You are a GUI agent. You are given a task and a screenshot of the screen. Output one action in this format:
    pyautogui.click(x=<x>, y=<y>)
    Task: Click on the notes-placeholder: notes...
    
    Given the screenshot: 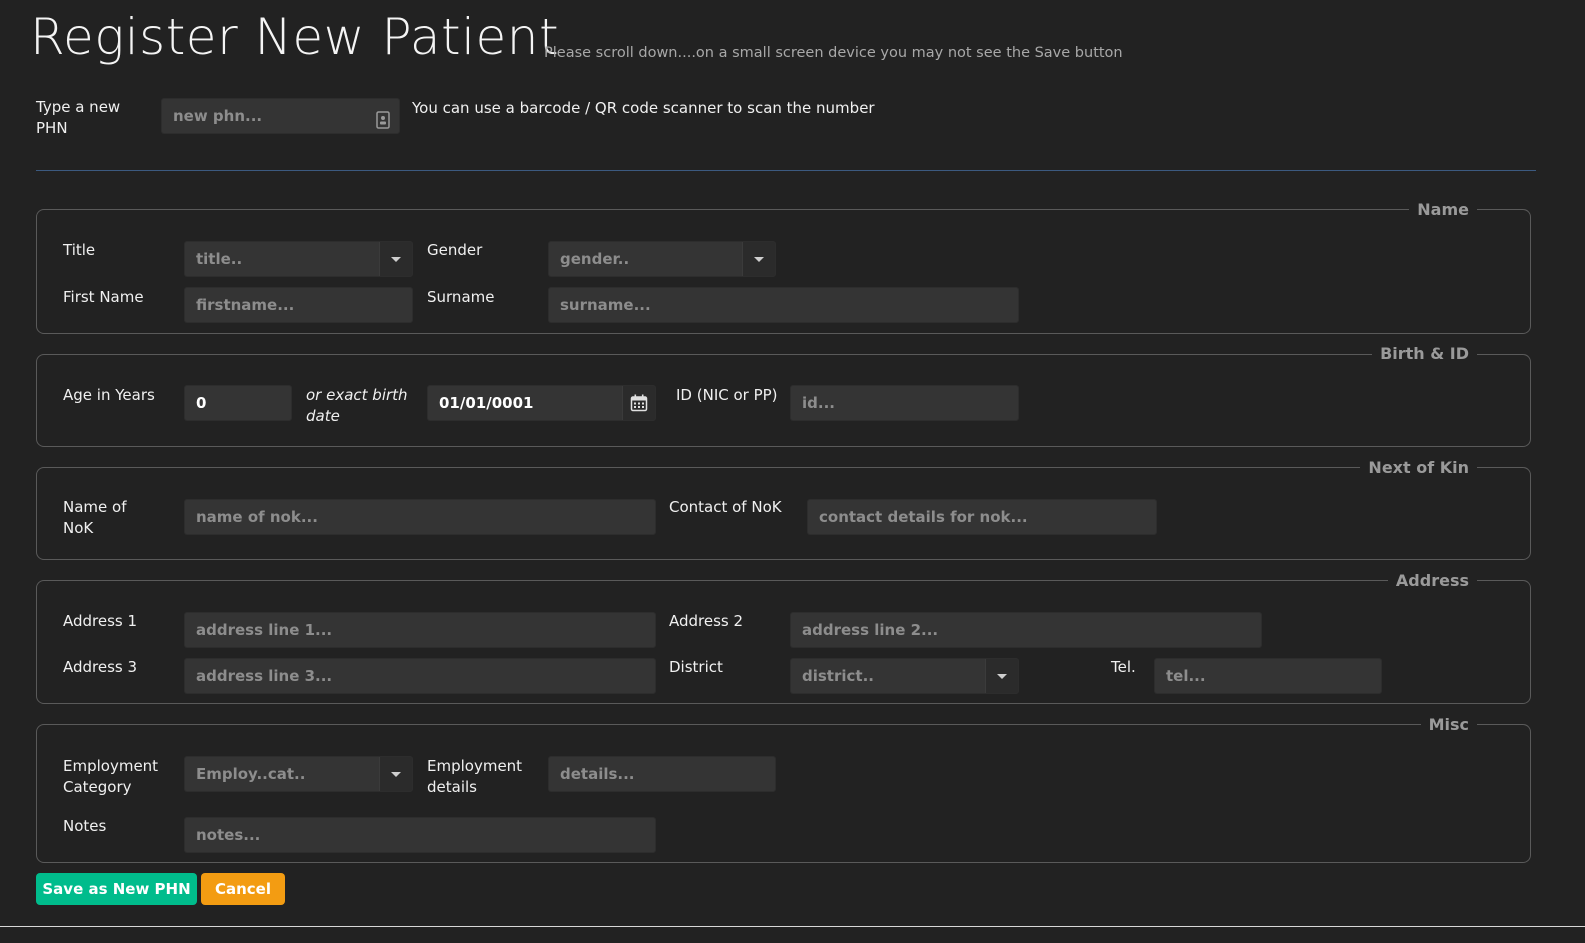 What is the action you would take?
    pyautogui.click(x=228, y=835)
    